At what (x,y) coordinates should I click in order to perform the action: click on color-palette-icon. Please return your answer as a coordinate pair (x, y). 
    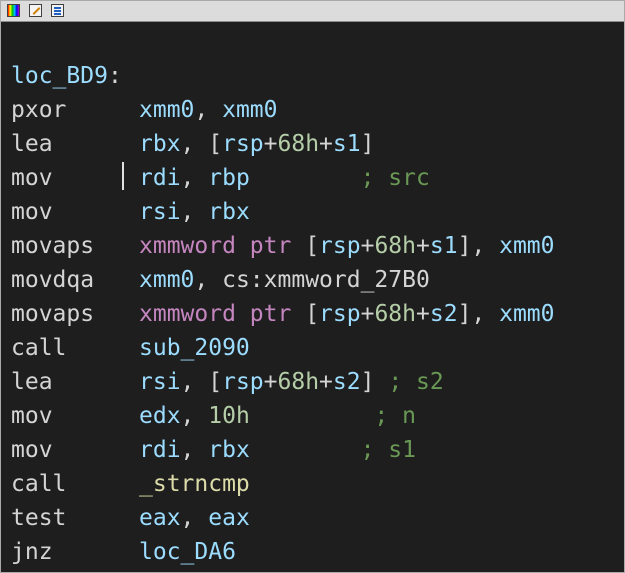
    Looking at the image, I should click on (13, 10).